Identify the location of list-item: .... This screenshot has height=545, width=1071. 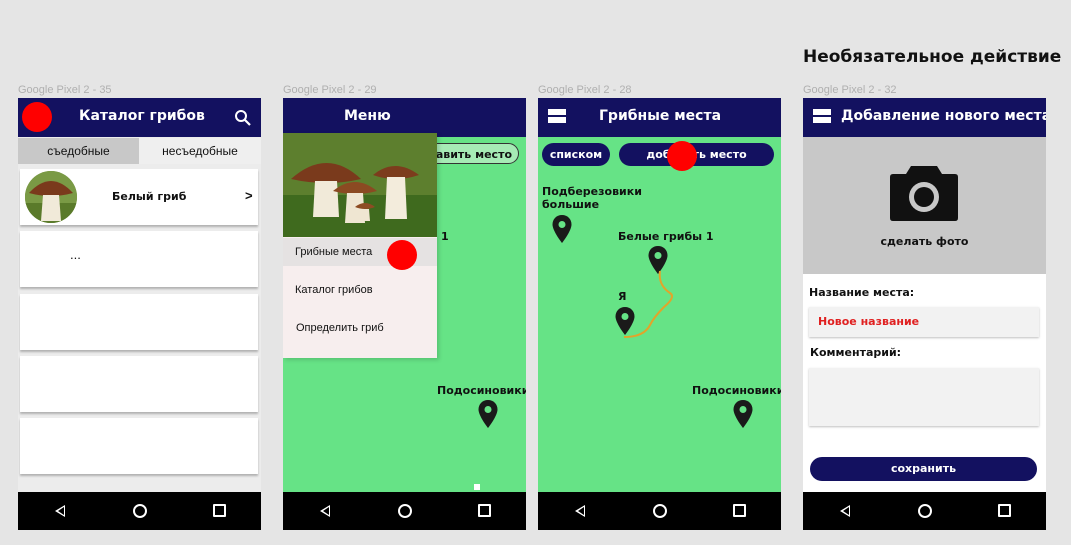
(139, 259).